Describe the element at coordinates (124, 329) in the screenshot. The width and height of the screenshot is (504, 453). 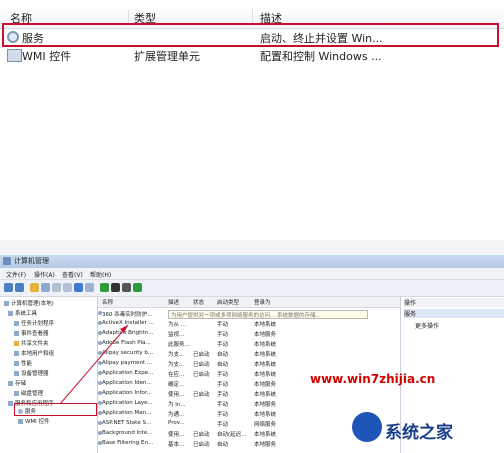
I see `arrowhead` at that location.